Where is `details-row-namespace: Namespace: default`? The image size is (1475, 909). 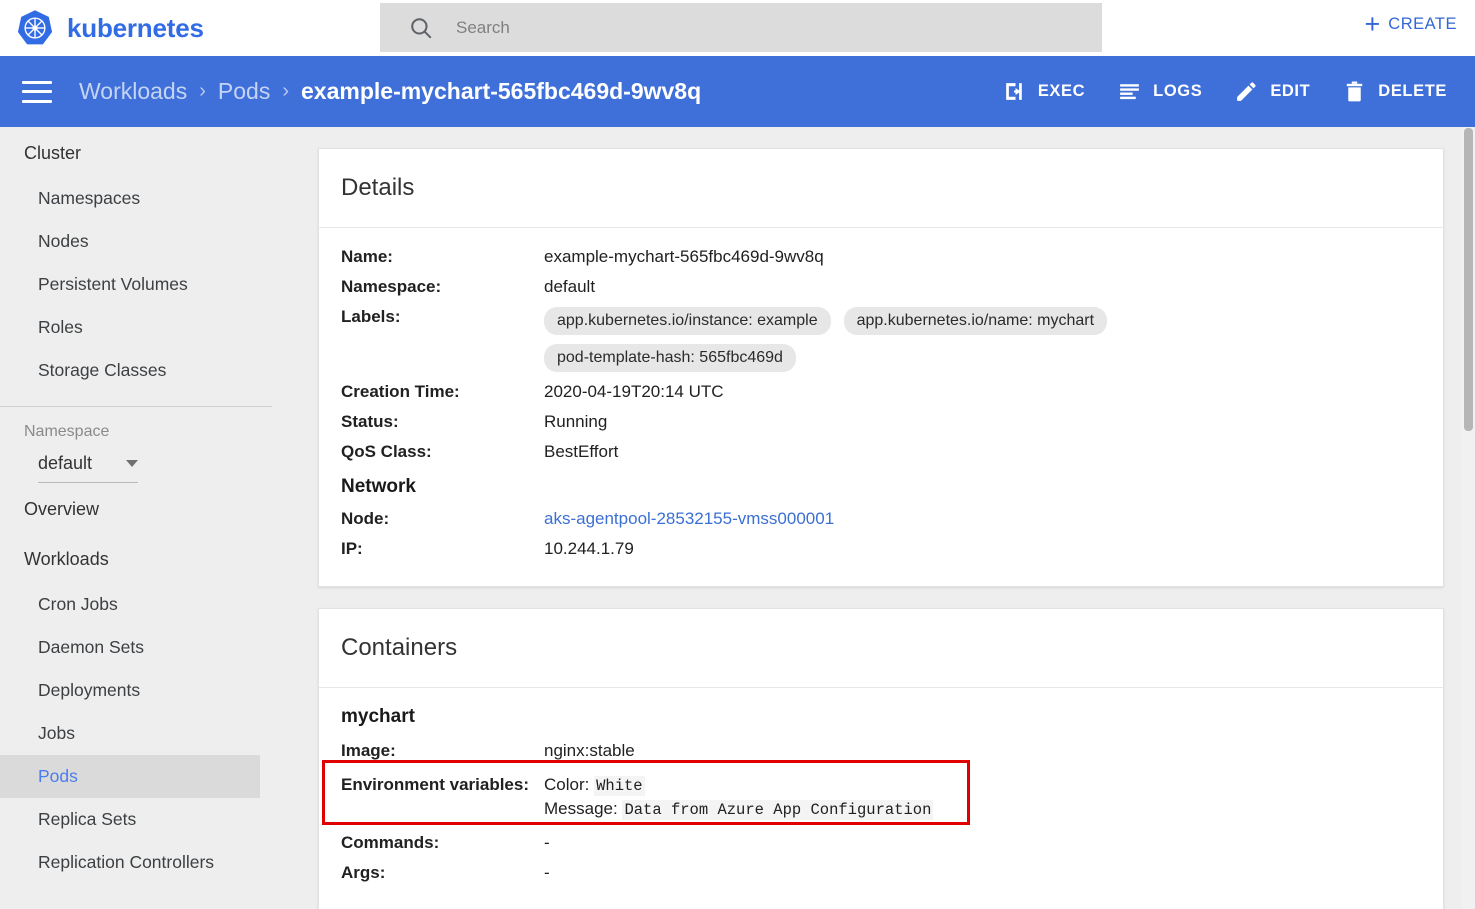
details-row-namespace: Namespace: default is located at coordinates (881, 287).